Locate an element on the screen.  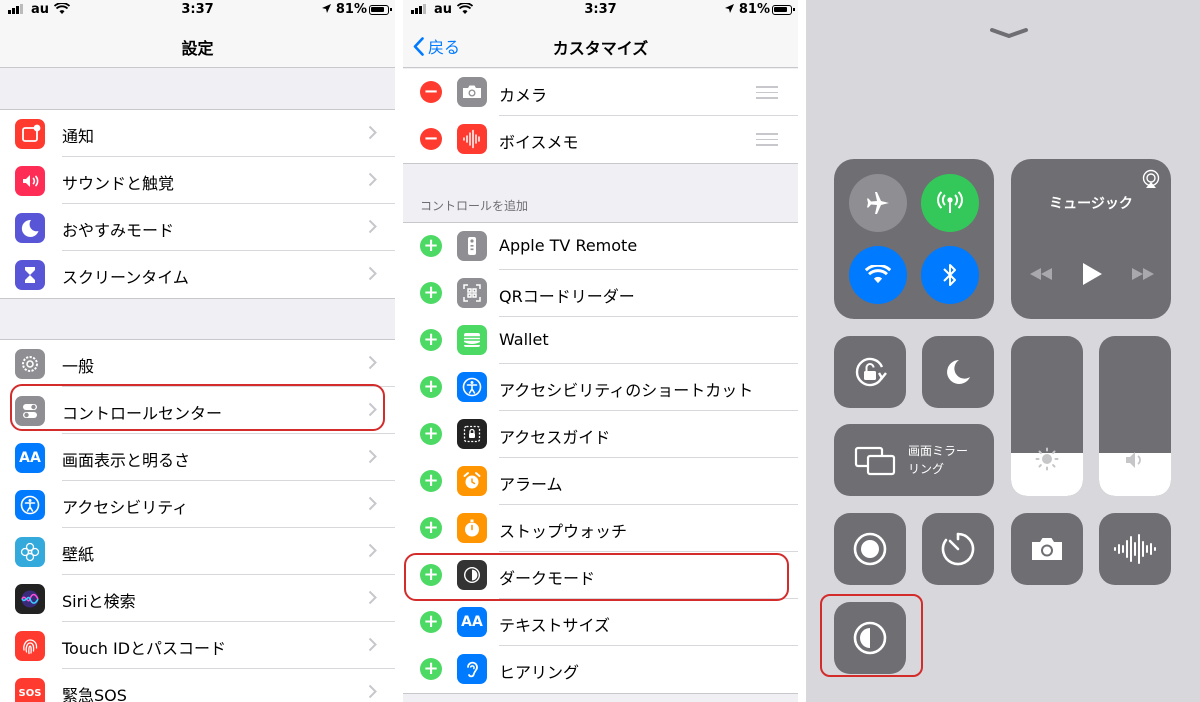
screen-mirroring-button: 画面ミラー リング is located at coordinates (914, 460).